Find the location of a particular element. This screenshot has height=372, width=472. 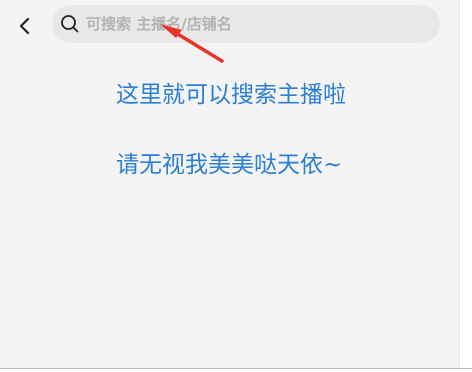

chevron-left-icon is located at coordinates (24, 26).